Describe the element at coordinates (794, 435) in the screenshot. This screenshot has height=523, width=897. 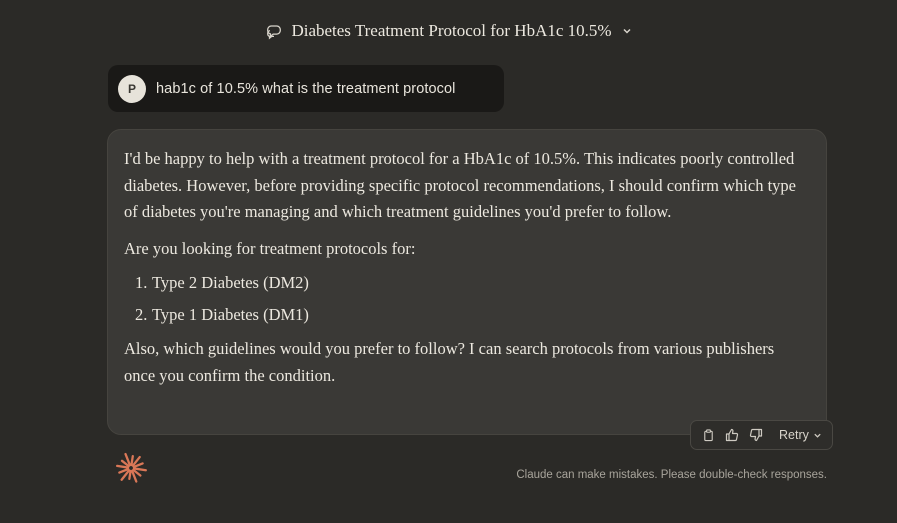
I see `retry-label: Retry` at that location.